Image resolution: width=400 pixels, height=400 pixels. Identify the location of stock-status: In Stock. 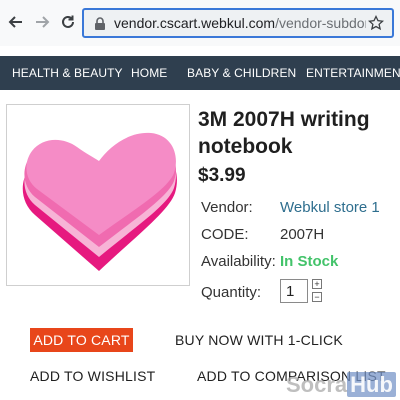
(309, 261).